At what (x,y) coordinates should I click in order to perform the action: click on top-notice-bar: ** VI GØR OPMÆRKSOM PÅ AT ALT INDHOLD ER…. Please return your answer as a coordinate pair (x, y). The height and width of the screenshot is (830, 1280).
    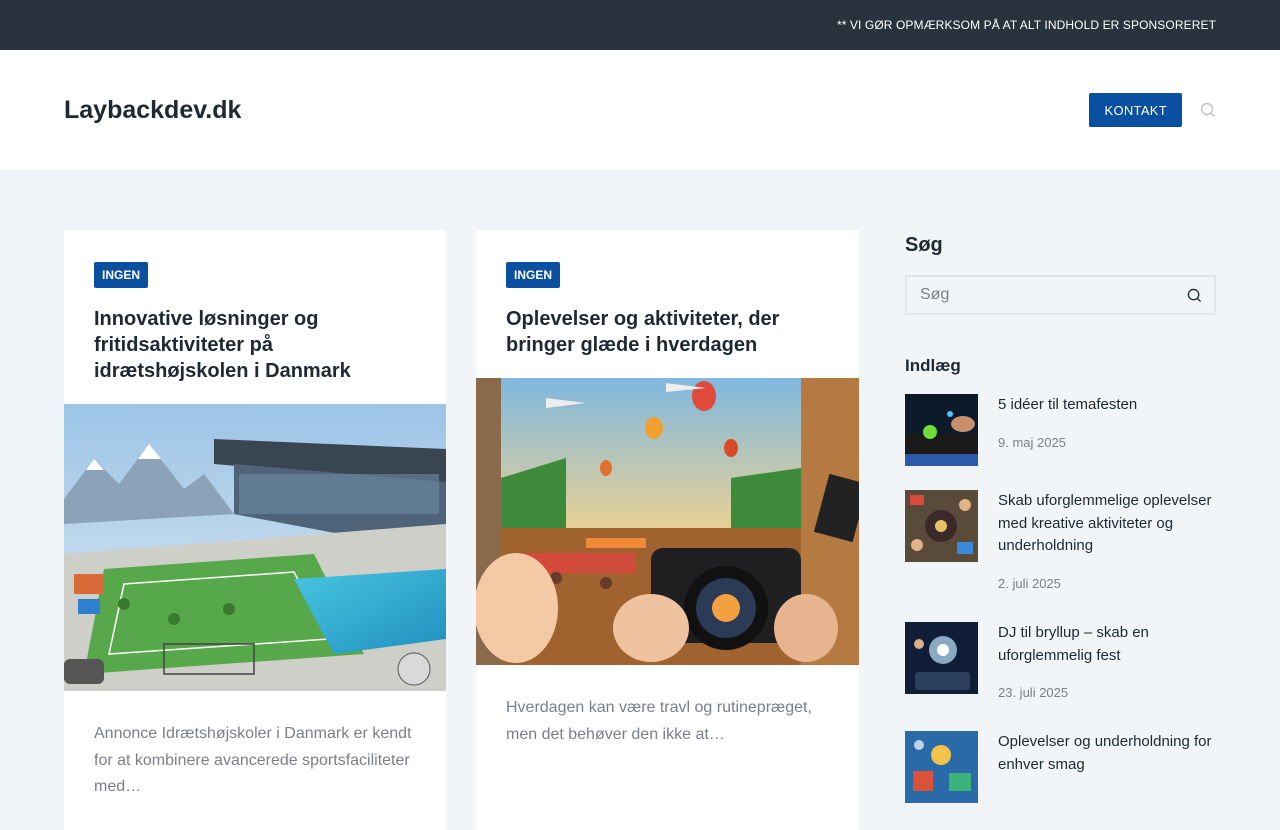
    Looking at the image, I should click on (640, 25).